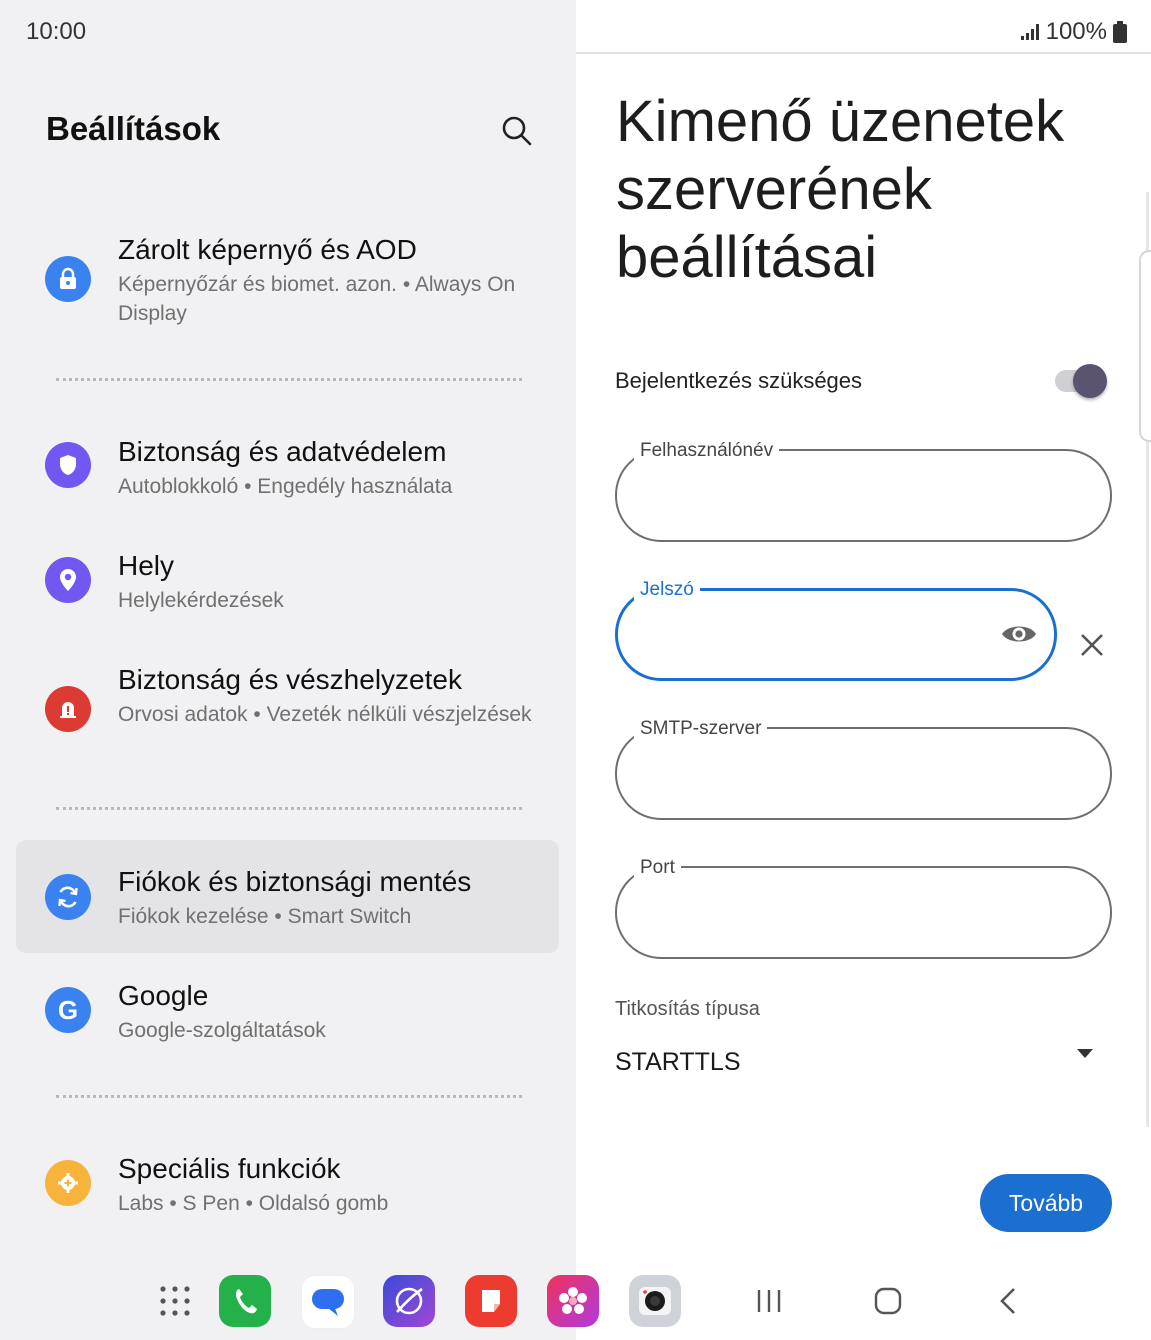 This screenshot has width=1151, height=1340. What do you see at coordinates (68, 897) in the screenshot?
I see `sync-icon` at bounding box center [68, 897].